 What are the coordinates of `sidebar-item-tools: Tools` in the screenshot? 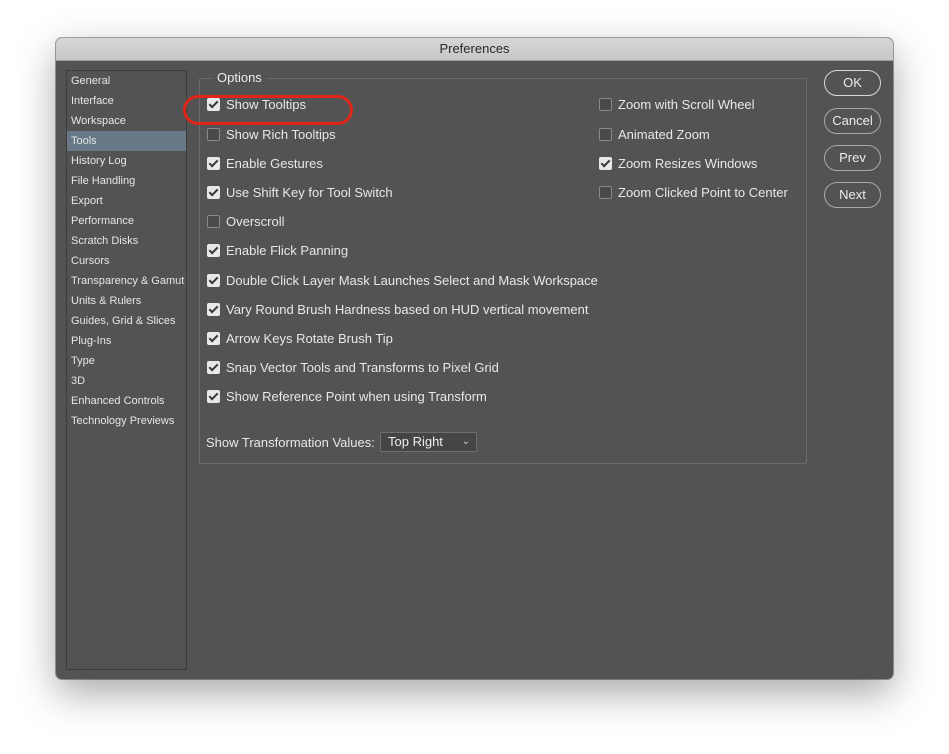 It's located at (126, 141).